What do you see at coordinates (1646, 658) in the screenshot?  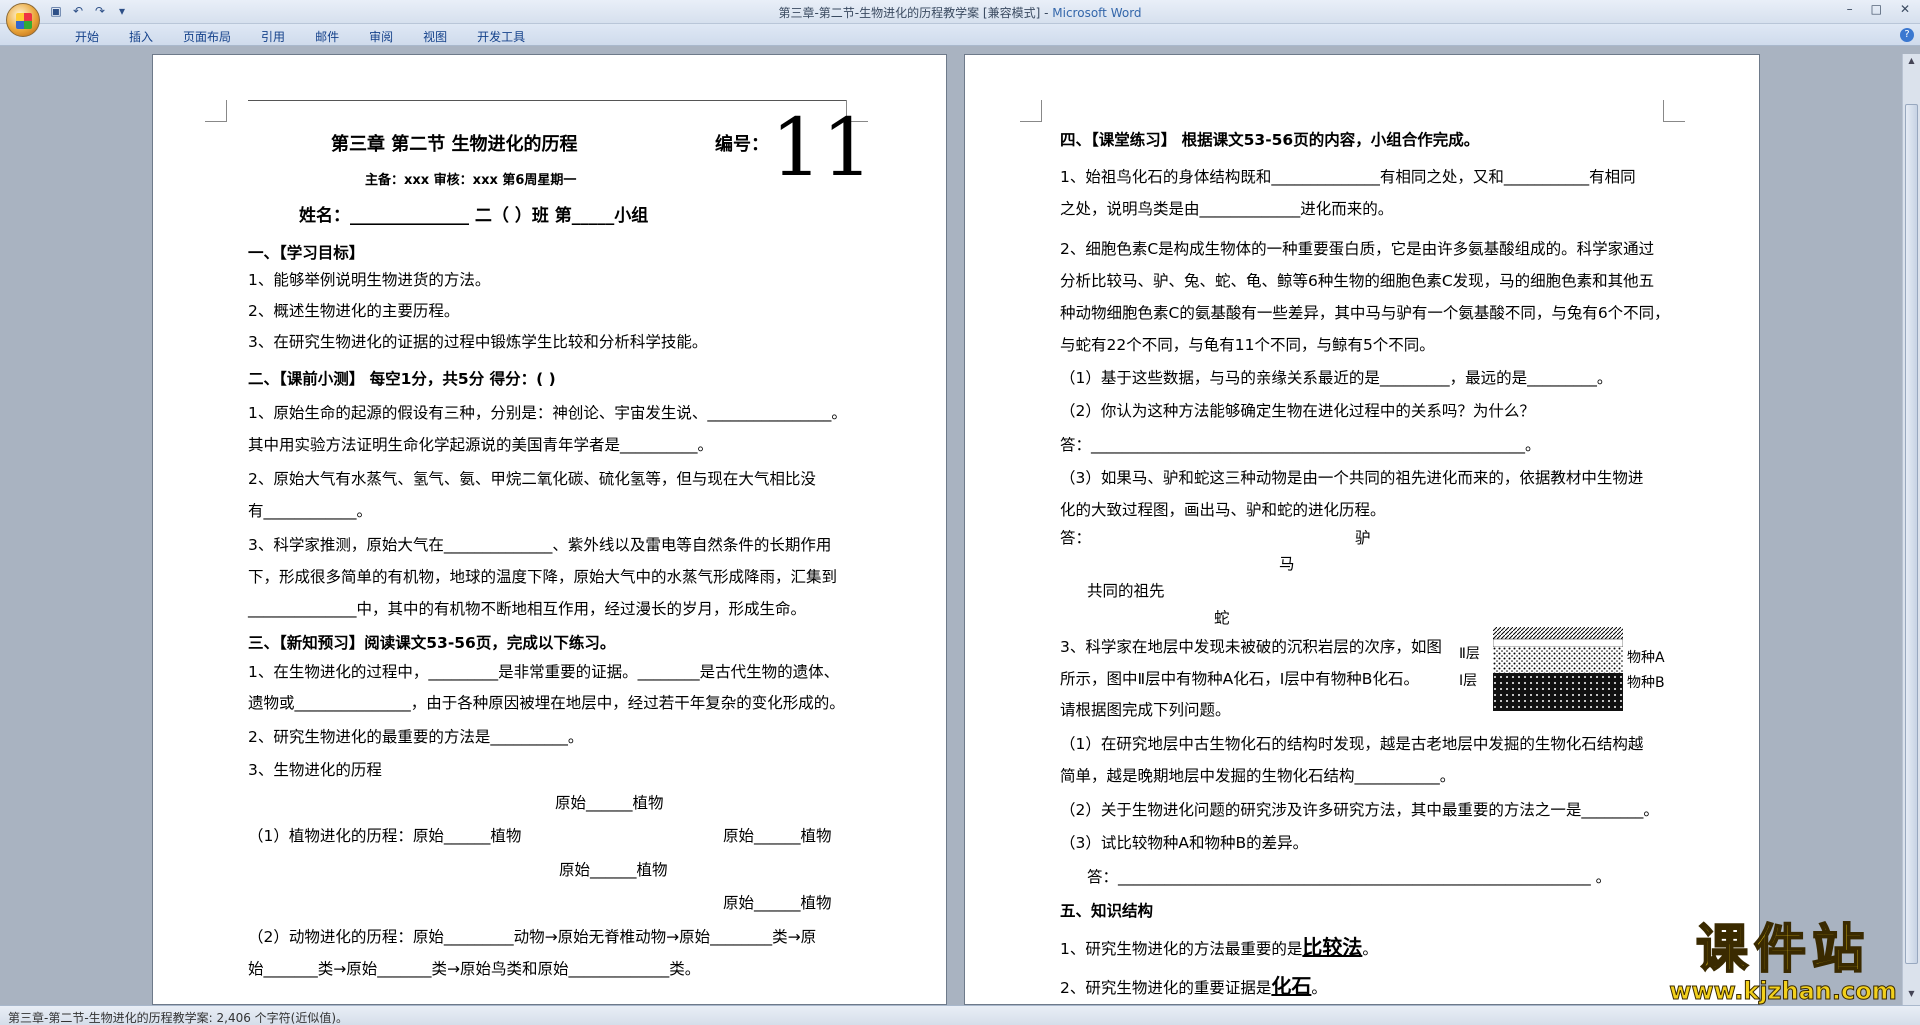 I see `species-a-label: 物种A` at bounding box center [1646, 658].